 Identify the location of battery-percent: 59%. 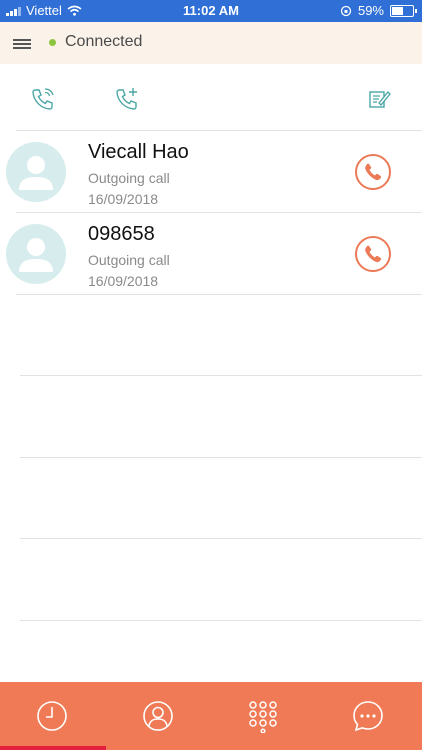
(370, 10).